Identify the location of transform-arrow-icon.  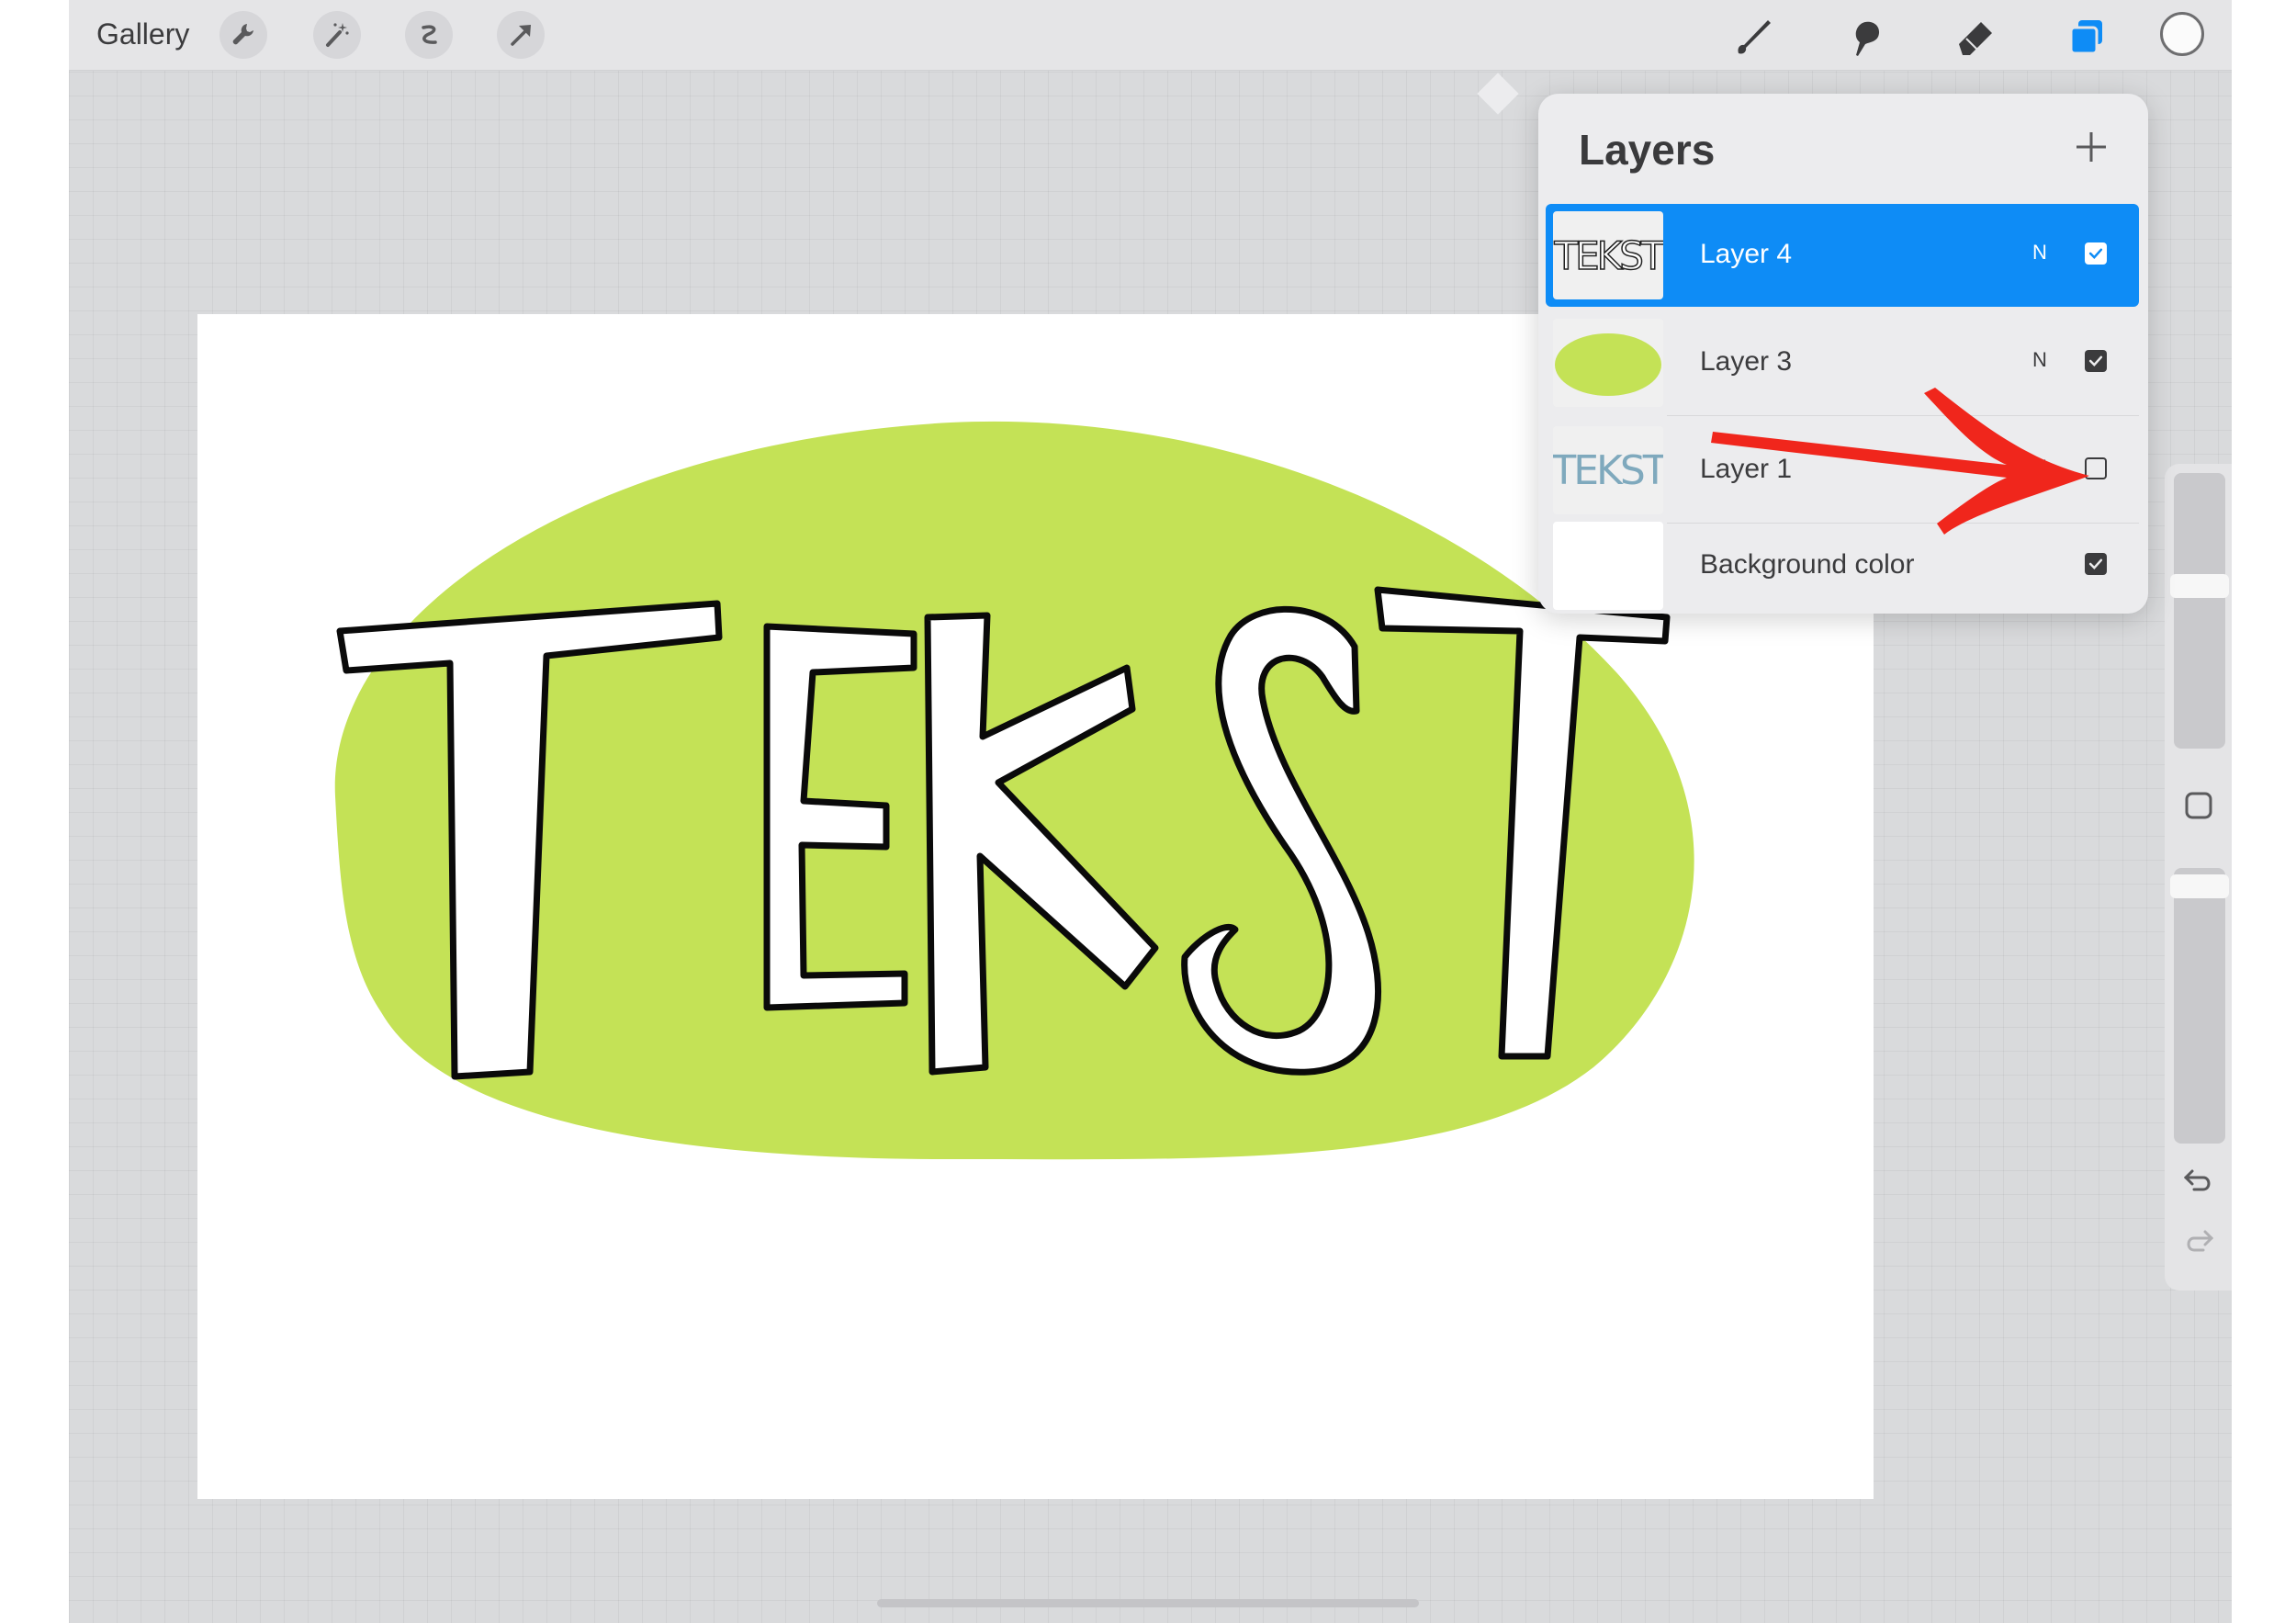
(521, 35).